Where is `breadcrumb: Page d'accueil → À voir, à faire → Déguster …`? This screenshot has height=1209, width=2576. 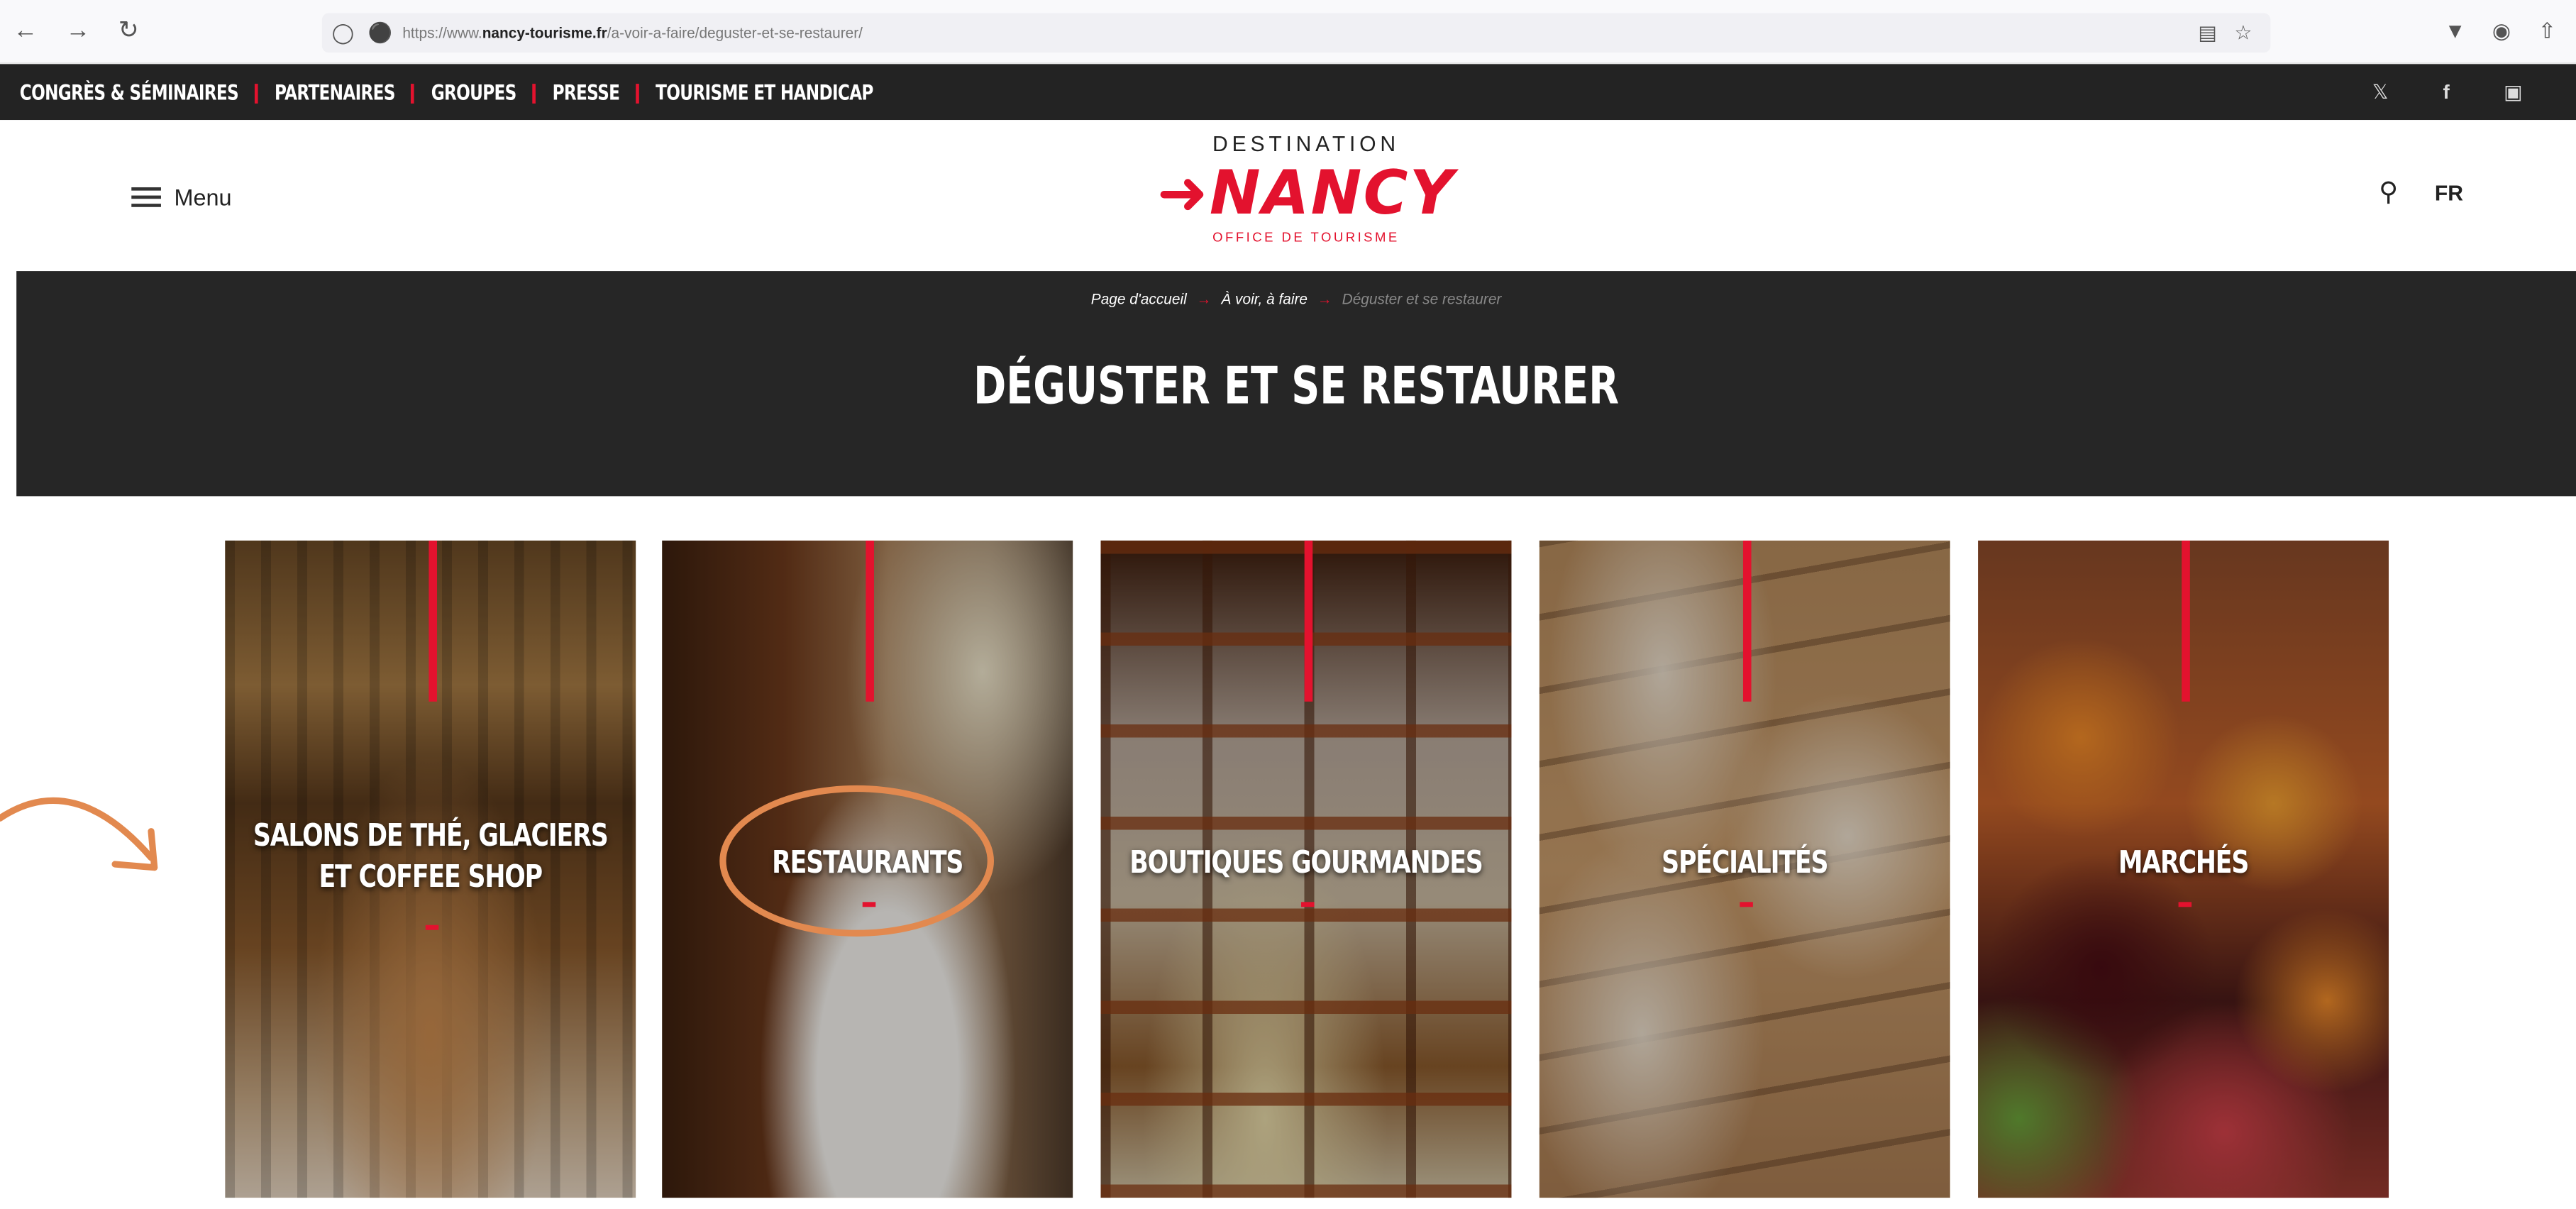 breadcrumb: Page d'accueil → À voir, à faire → Déguster … is located at coordinates (1296, 299).